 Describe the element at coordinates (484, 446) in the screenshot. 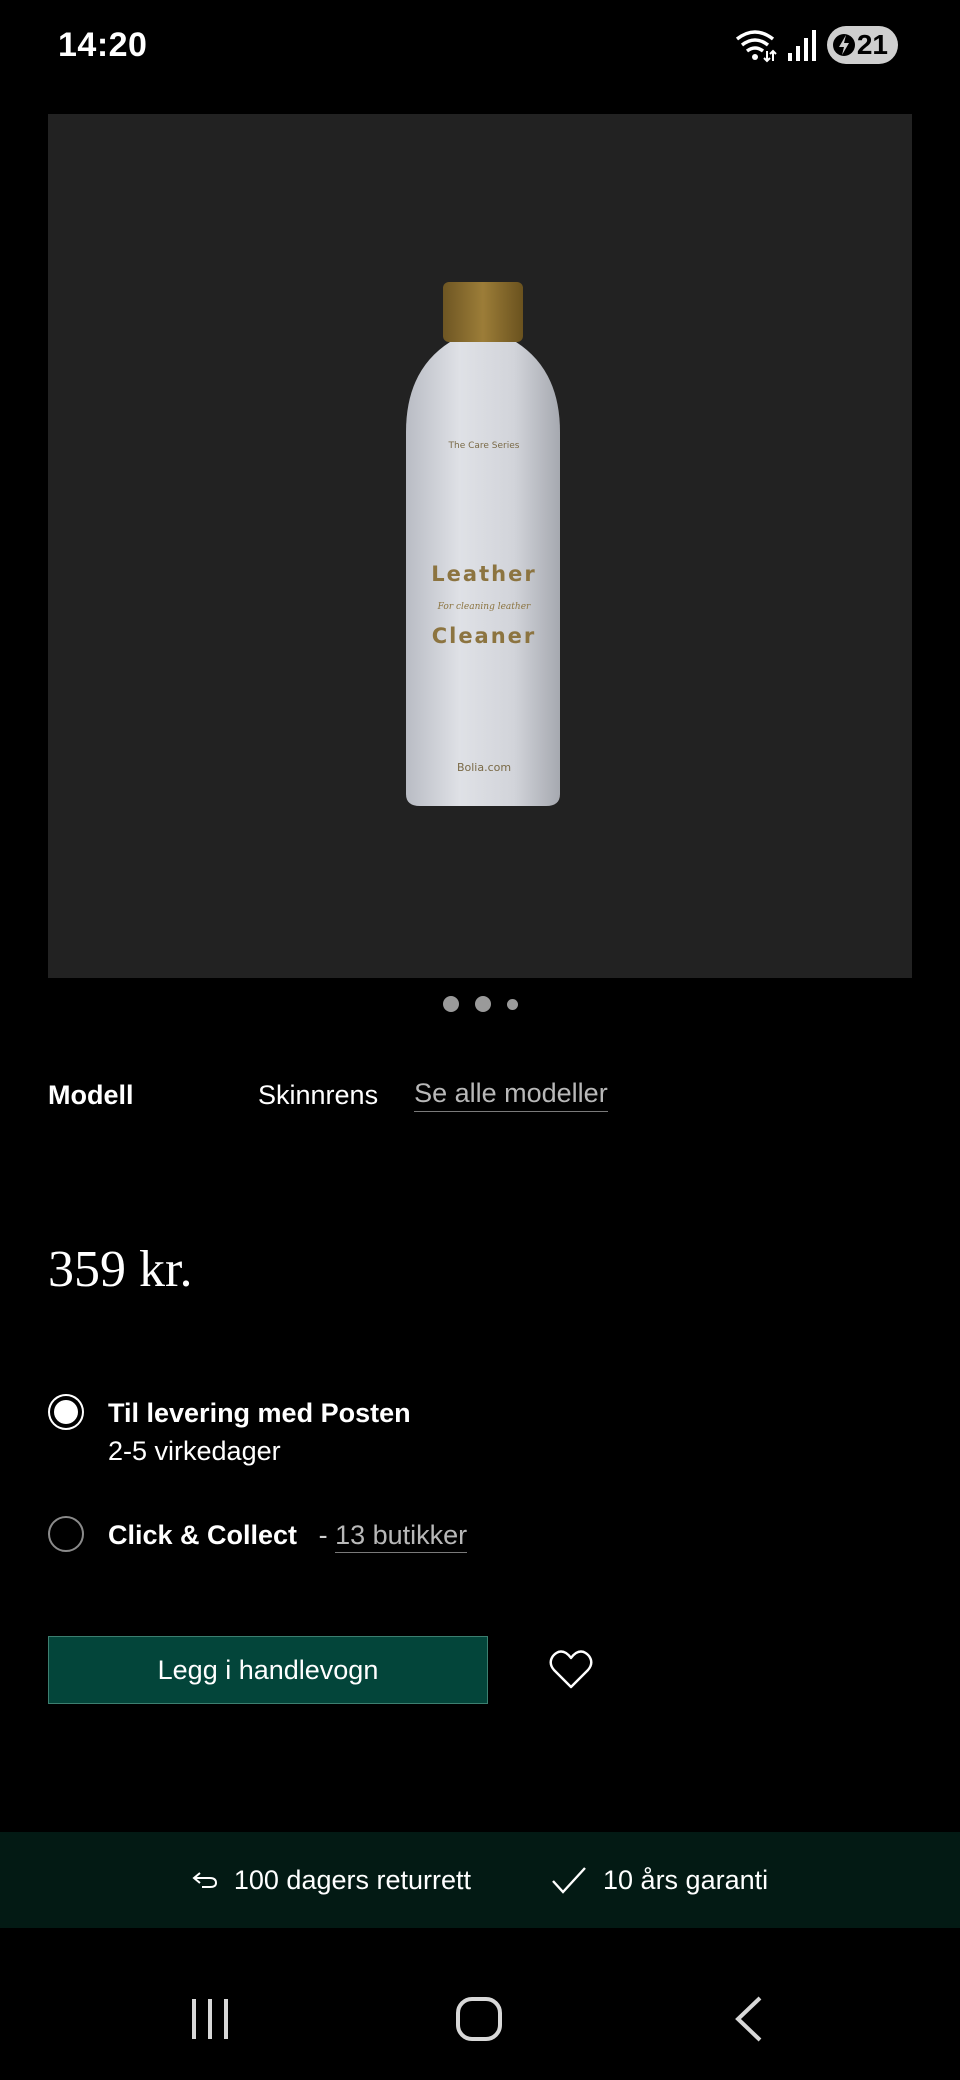

I see `svg-text: The Care Series` at that location.